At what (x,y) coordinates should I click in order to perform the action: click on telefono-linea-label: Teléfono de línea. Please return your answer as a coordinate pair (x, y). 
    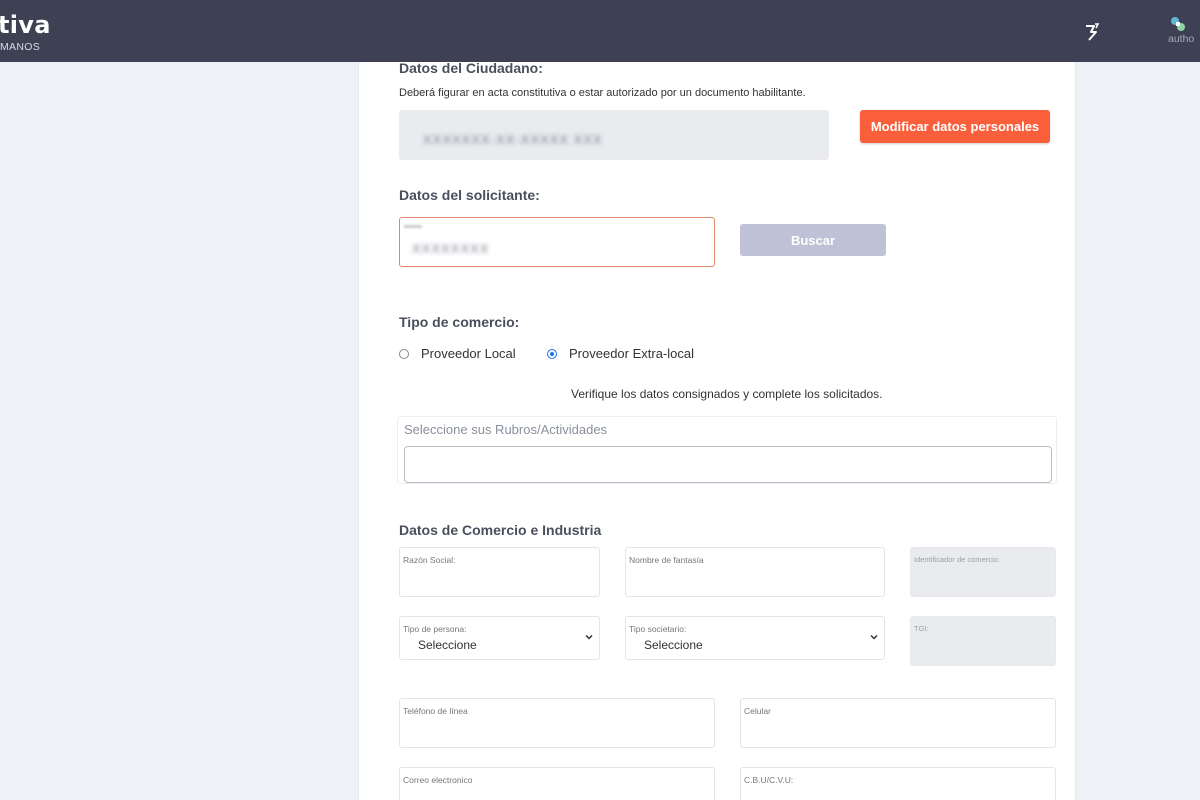
    Looking at the image, I should click on (435, 711).